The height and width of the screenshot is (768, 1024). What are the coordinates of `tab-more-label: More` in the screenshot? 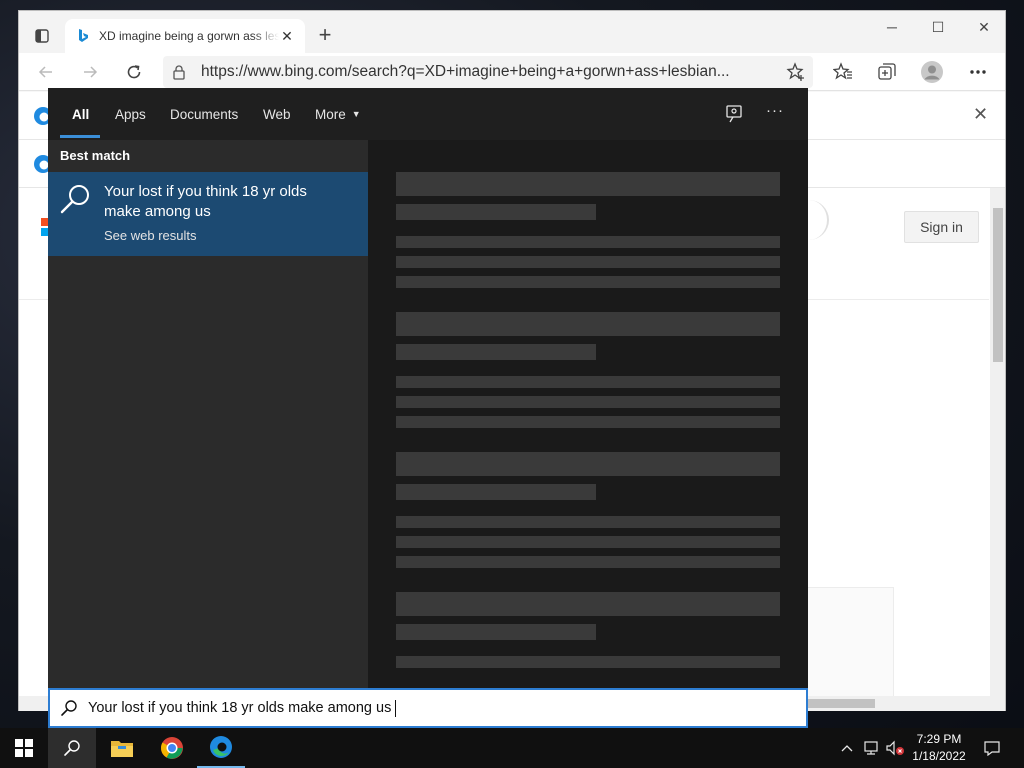 It's located at (330, 114).